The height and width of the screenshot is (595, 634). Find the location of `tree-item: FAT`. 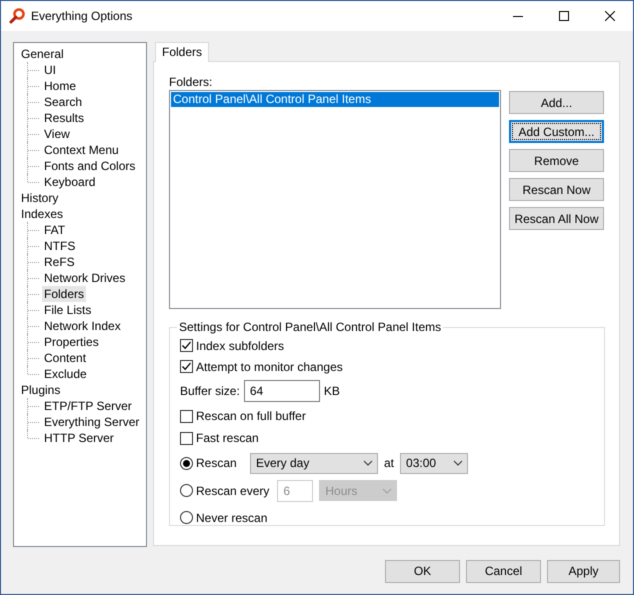

tree-item: FAT is located at coordinates (55, 230).